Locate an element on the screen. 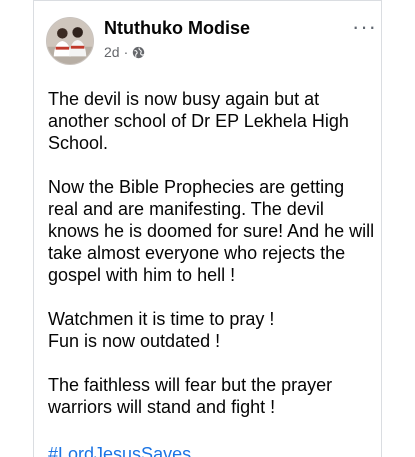 The width and height of the screenshot is (415, 457). post-meta: 2d · is located at coordinates (124, 52).